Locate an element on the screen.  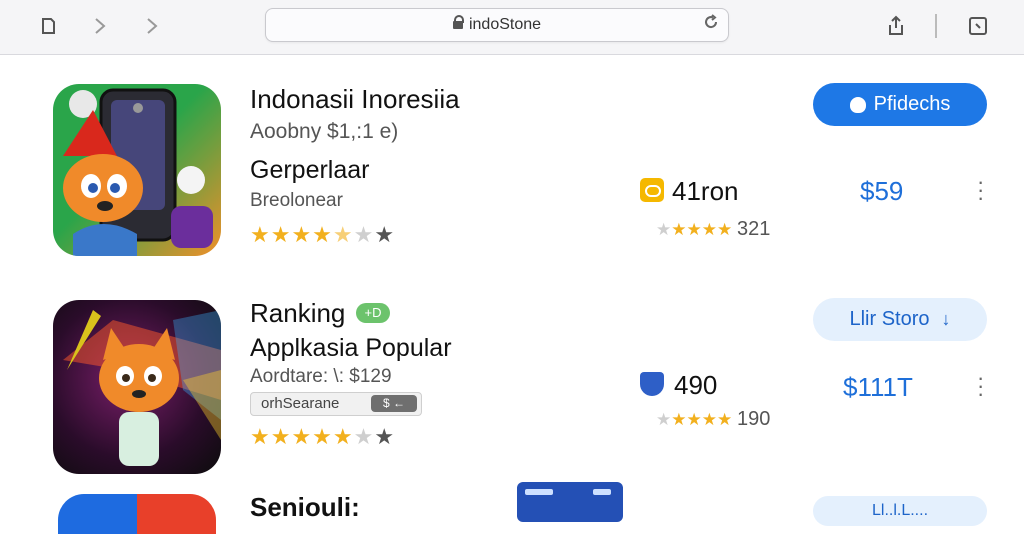
button-label: Pfidechs is located at coordinates (912, 104).